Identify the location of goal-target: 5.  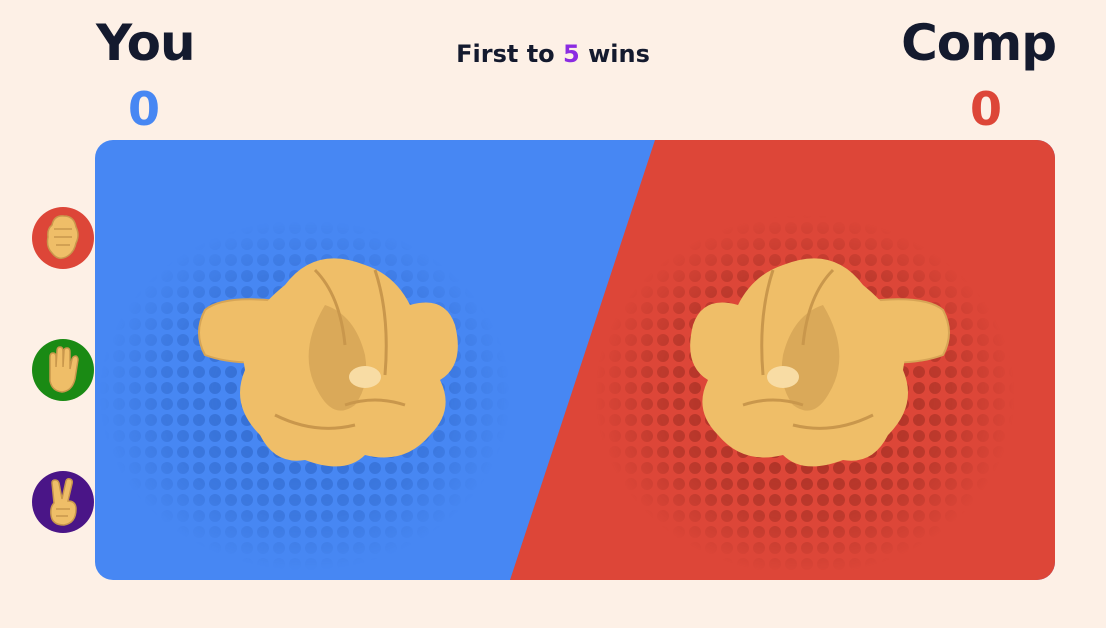
(571, 54).